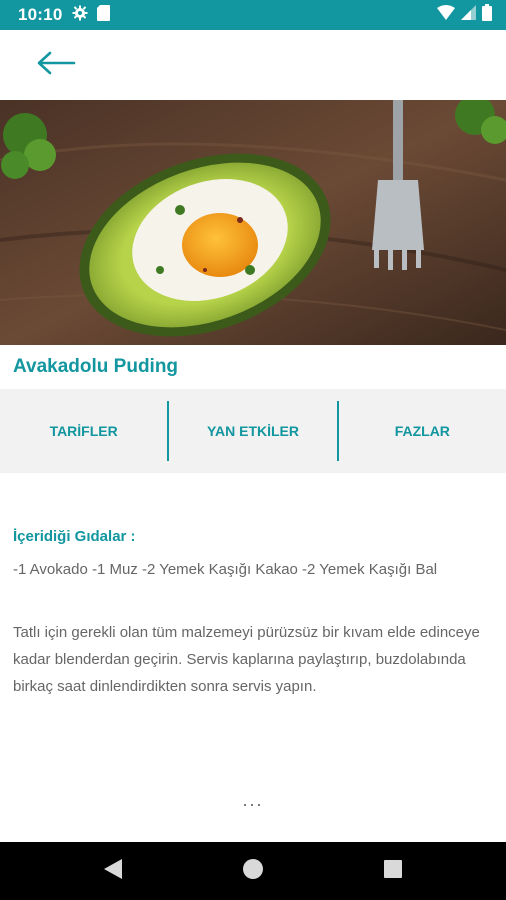 The image size is (506, 900). I want to click on nav-home-button, so click(253, 871).